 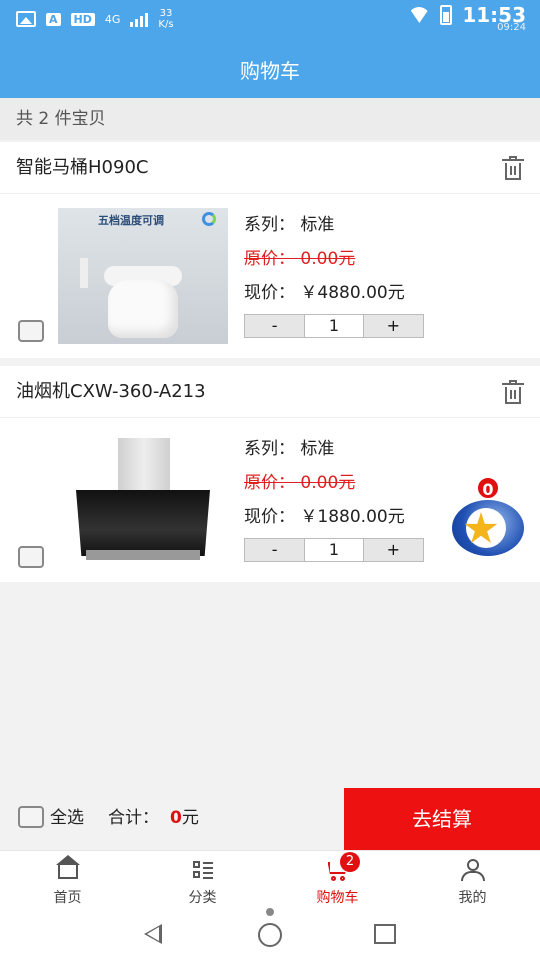 What do you see at coordinates (270, 22) in the screenshot?
I see `status-bar: A HD 4G 33 K/s 11:53 09:24` at bounding box center [270, 22].